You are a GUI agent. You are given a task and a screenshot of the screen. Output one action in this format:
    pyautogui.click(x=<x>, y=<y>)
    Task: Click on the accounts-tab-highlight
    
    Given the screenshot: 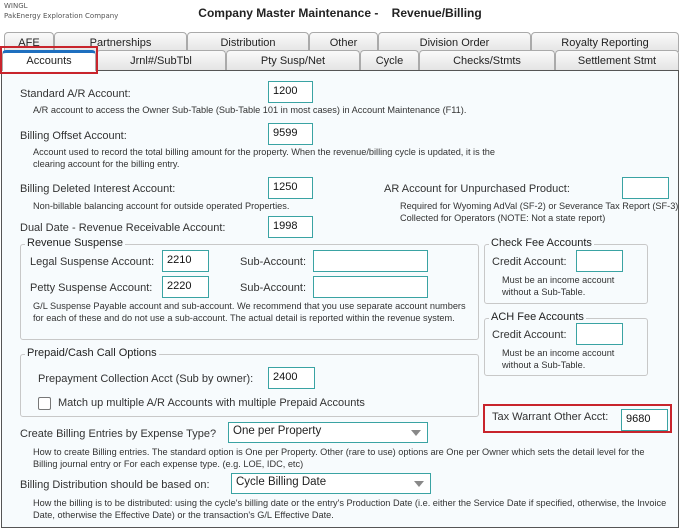 What is the action you would take?
    pyautogui.click(x=49, y=60)
    